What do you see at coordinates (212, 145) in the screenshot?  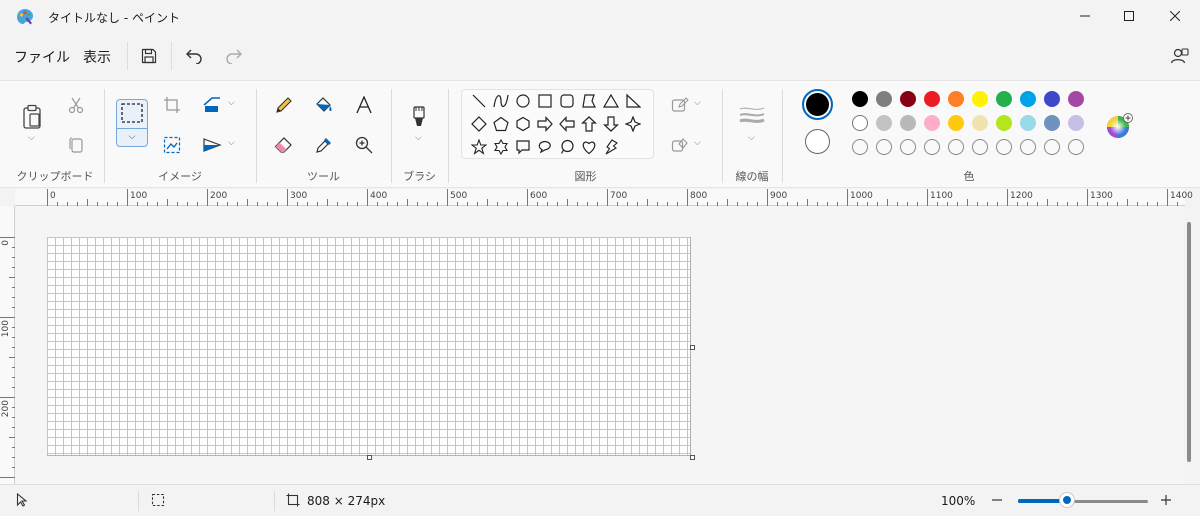 I see `rotate-button` at bounding box center [212, 145].